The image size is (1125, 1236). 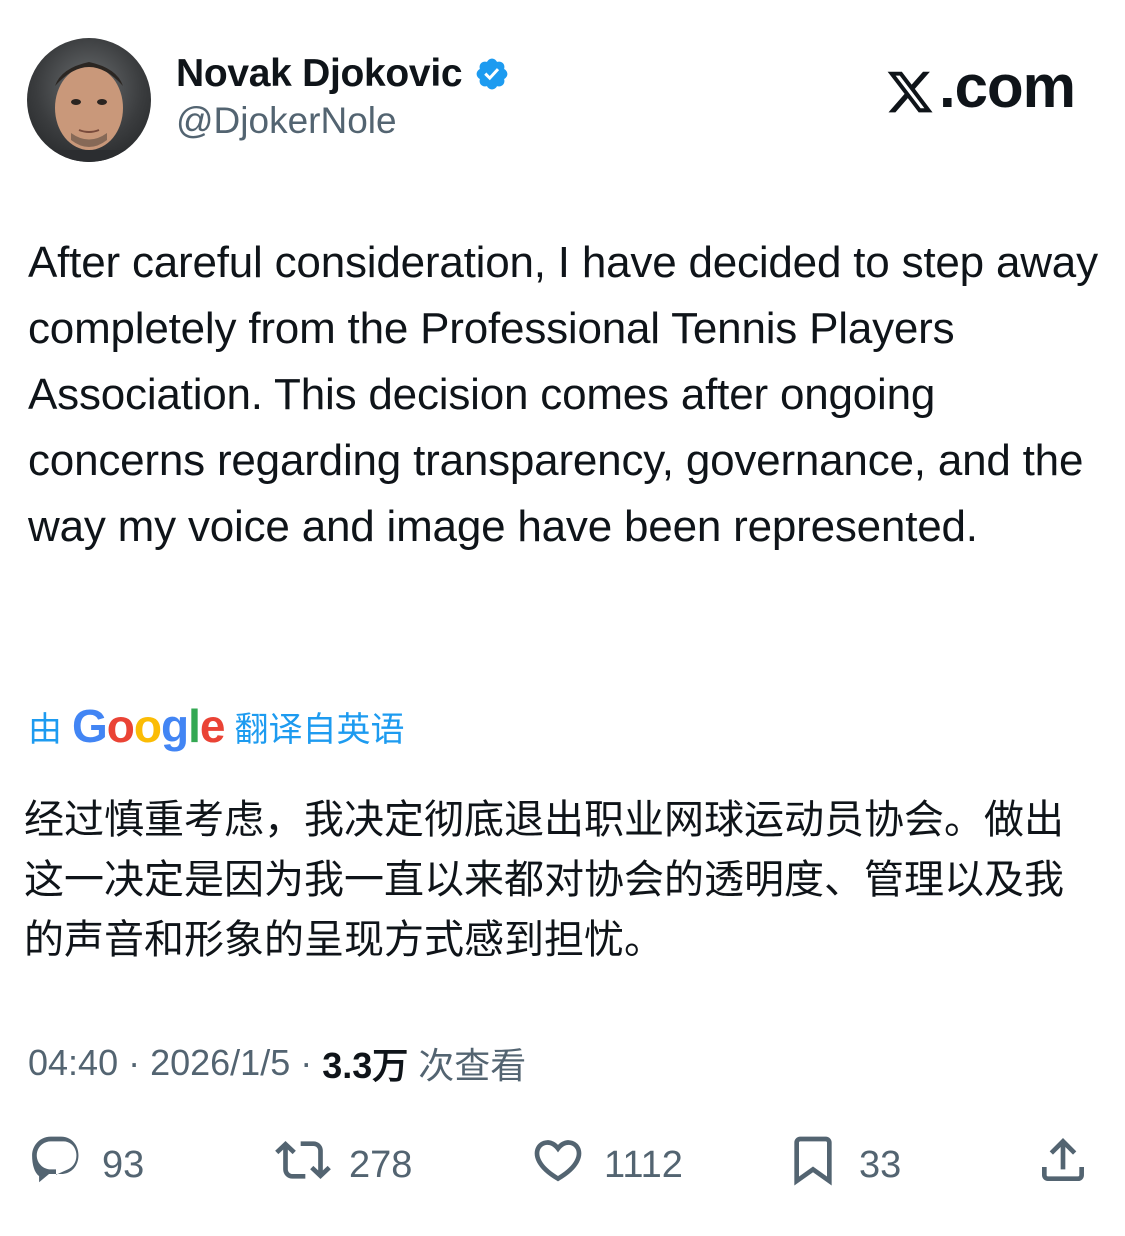 I want to click on google-logo-icon: Google, so click(x=148, y=726).